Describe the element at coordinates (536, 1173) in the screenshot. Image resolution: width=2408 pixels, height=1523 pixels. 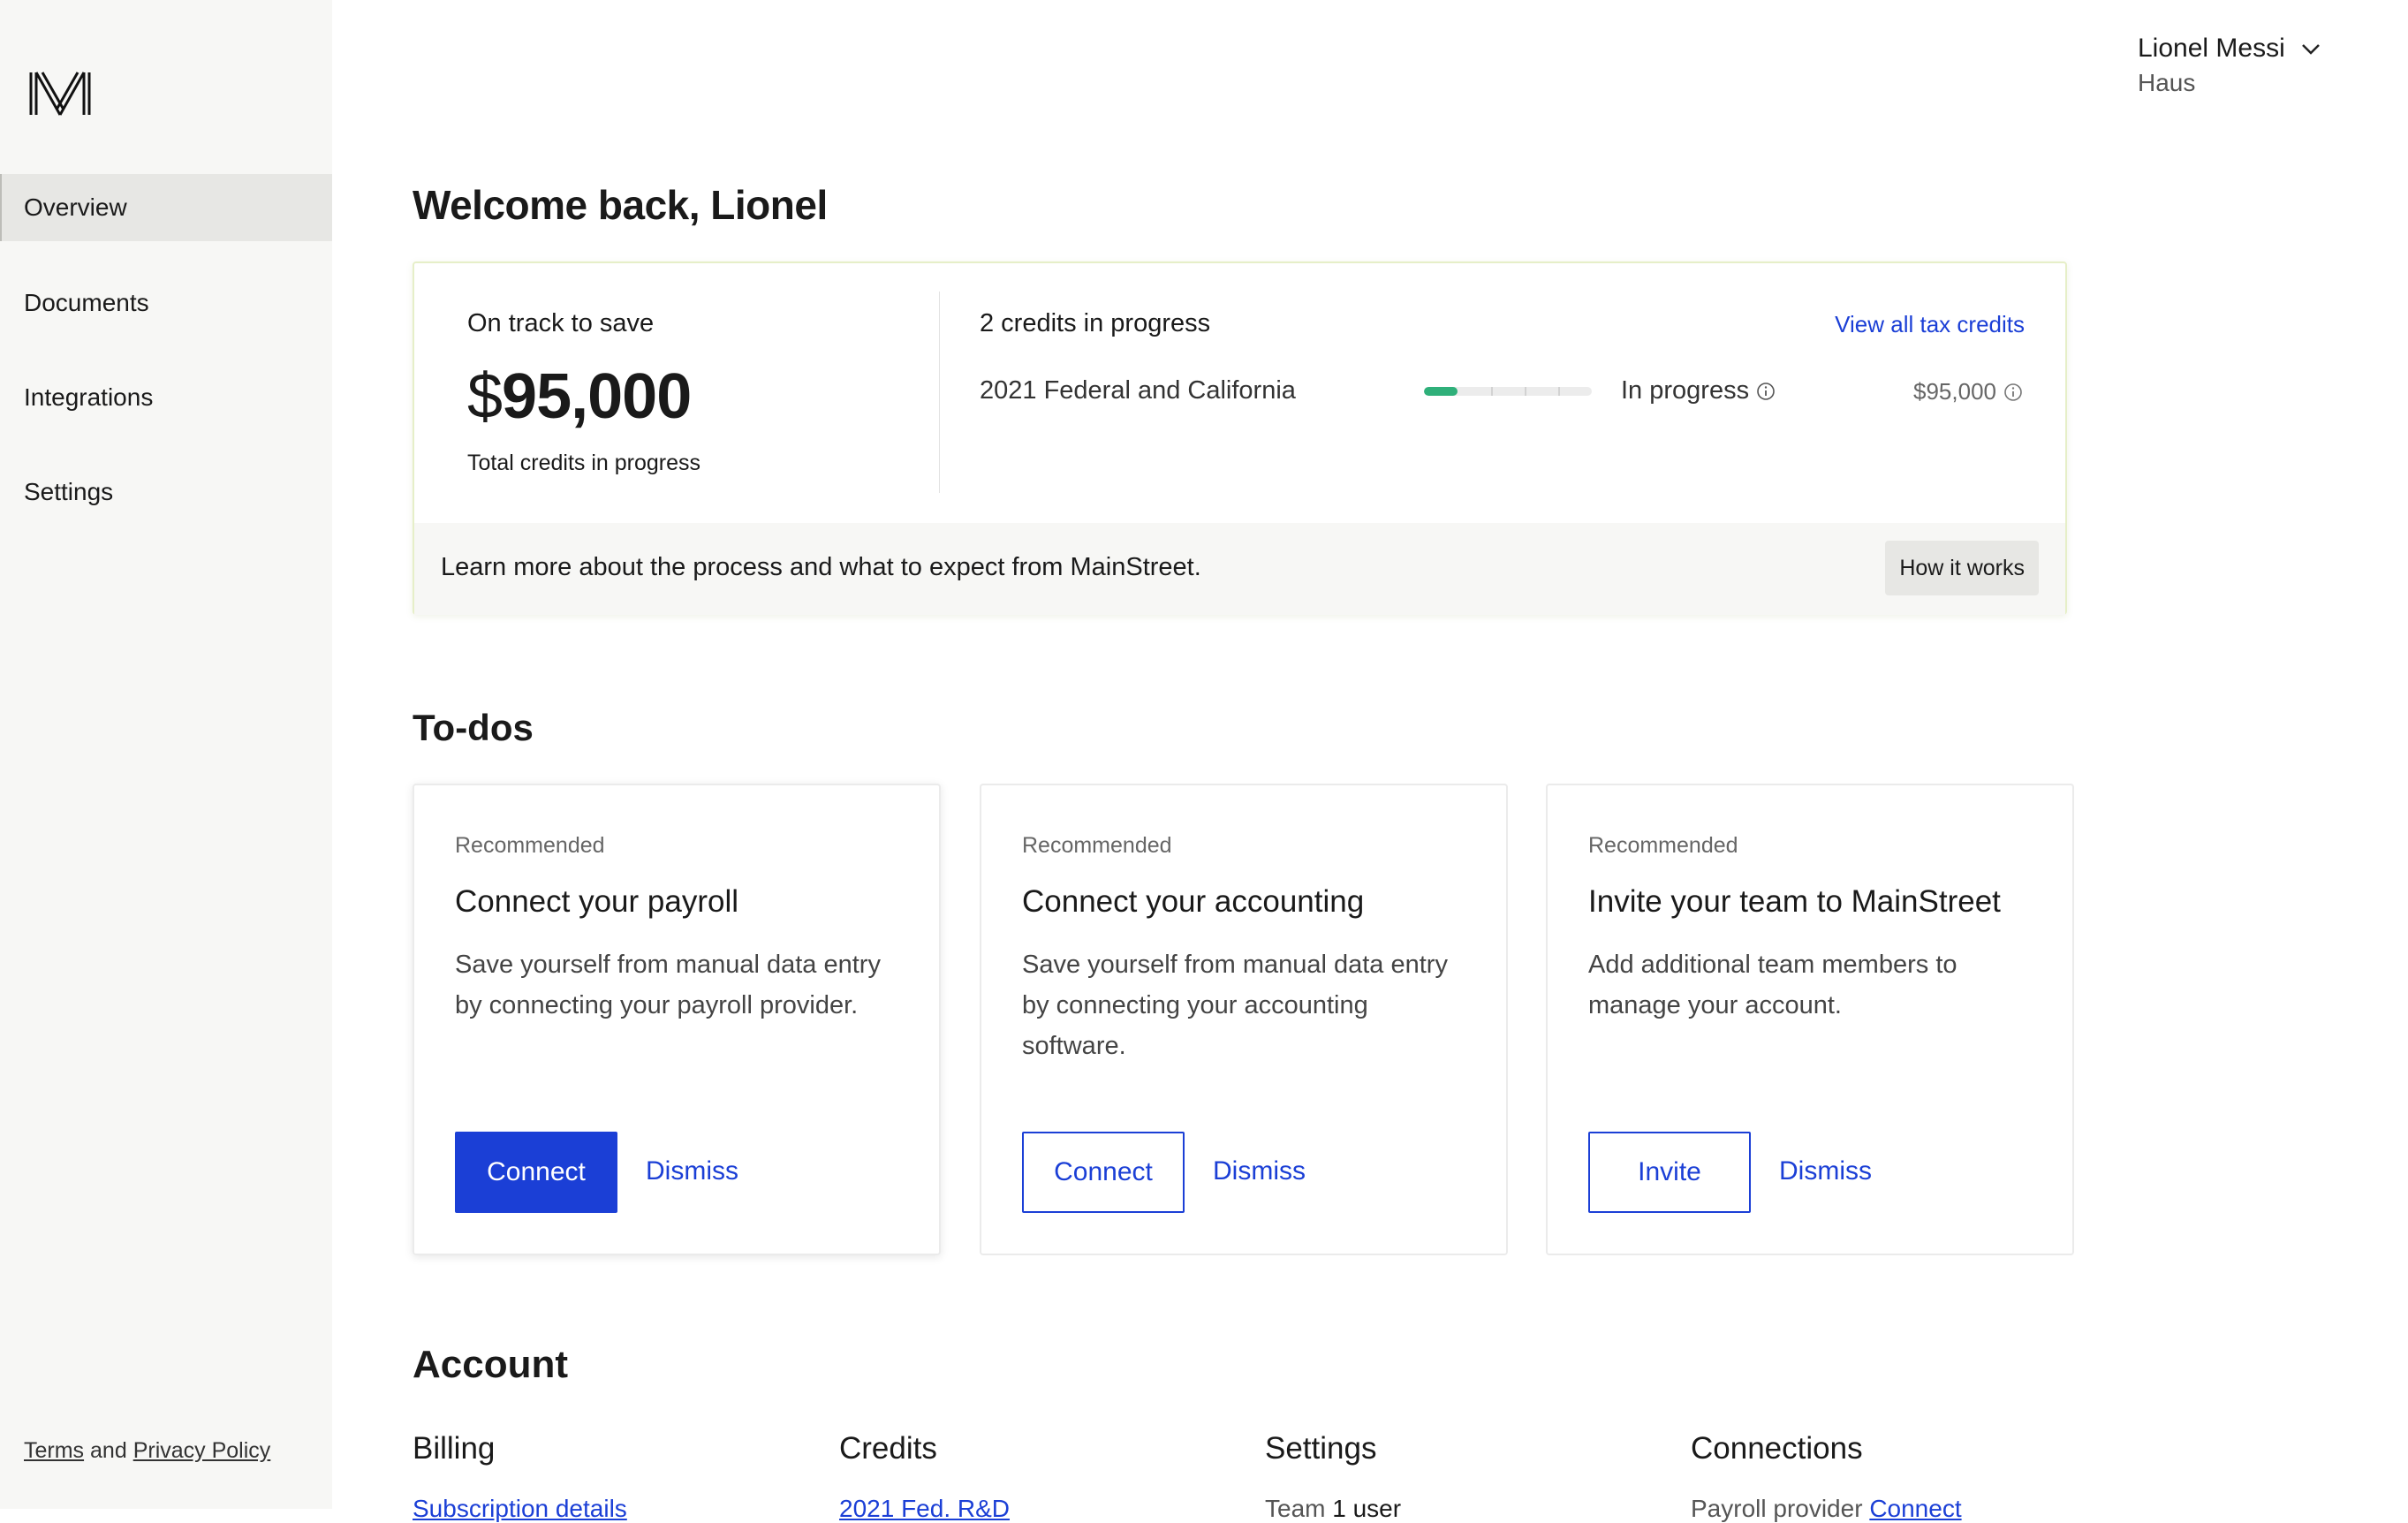
I see `connect-payroll-button: Connect` at that location.